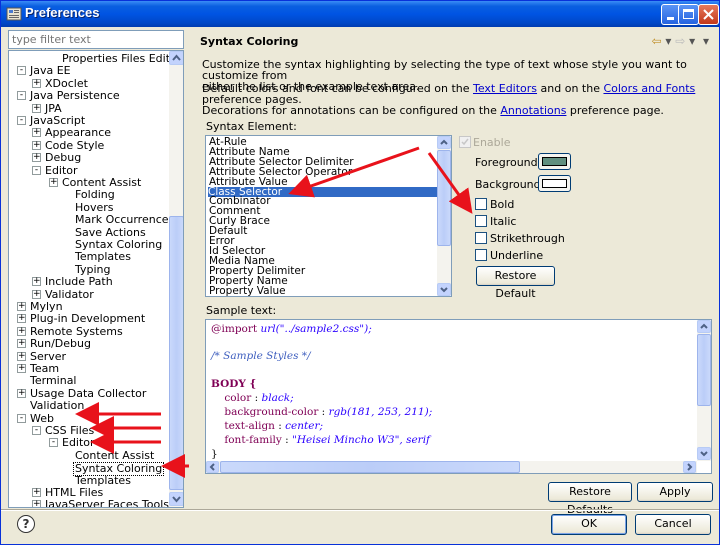 This screenshot has height=545, width=720. Describe the element at coordinates (88, 269) in the screenshot. I see `tree-item: Typing` at that location.